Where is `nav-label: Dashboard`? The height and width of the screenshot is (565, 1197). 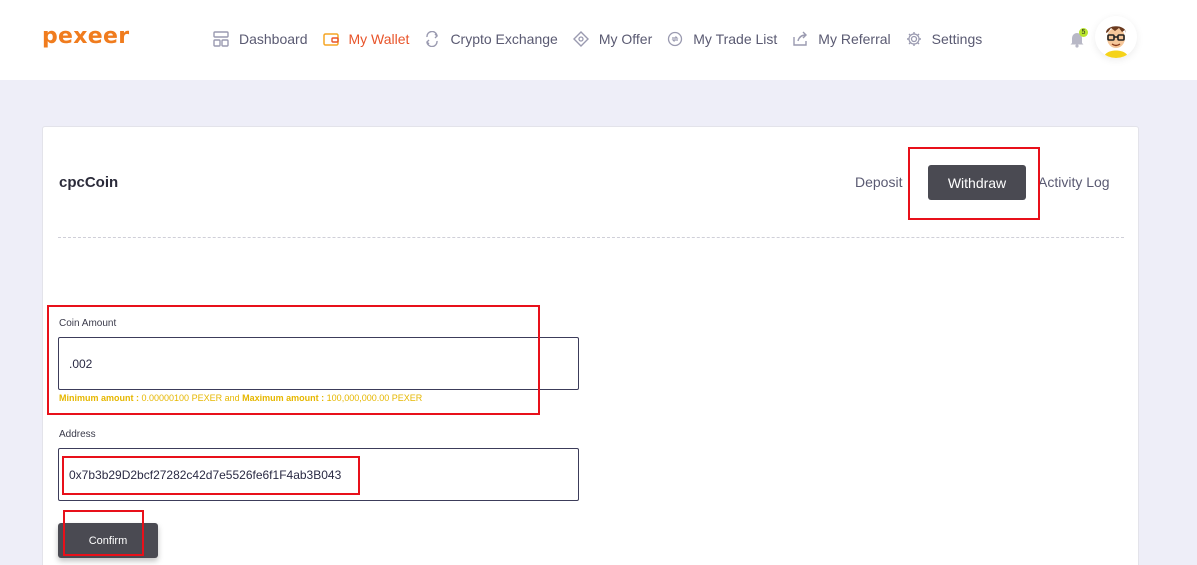
nav-label: Dashboard is located at coordinates (273, 39).